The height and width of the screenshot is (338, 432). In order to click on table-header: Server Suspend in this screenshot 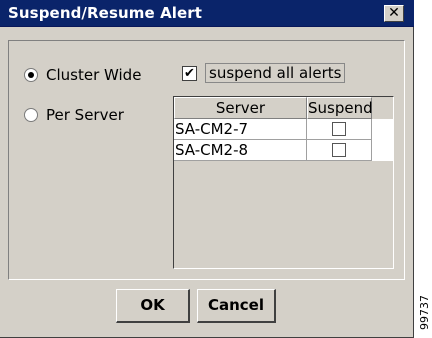, I will do `click(283, 108)`.